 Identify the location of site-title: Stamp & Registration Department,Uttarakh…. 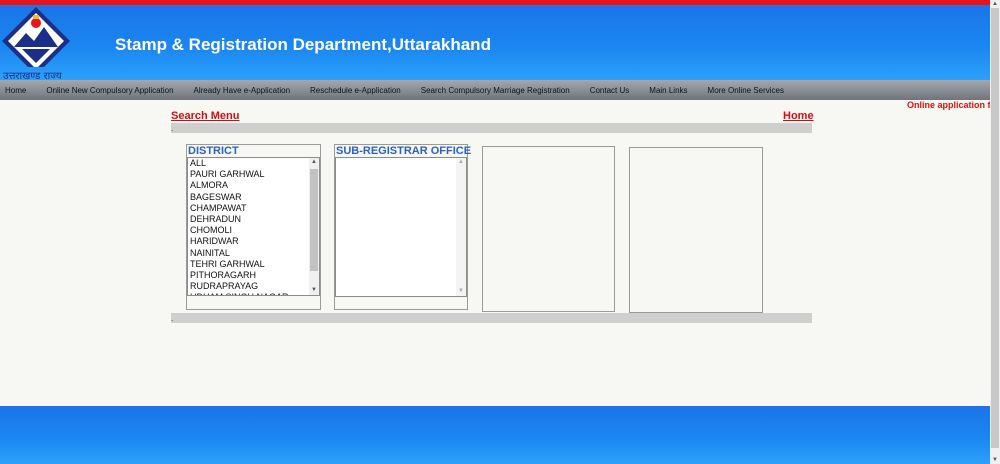
(303, 44).